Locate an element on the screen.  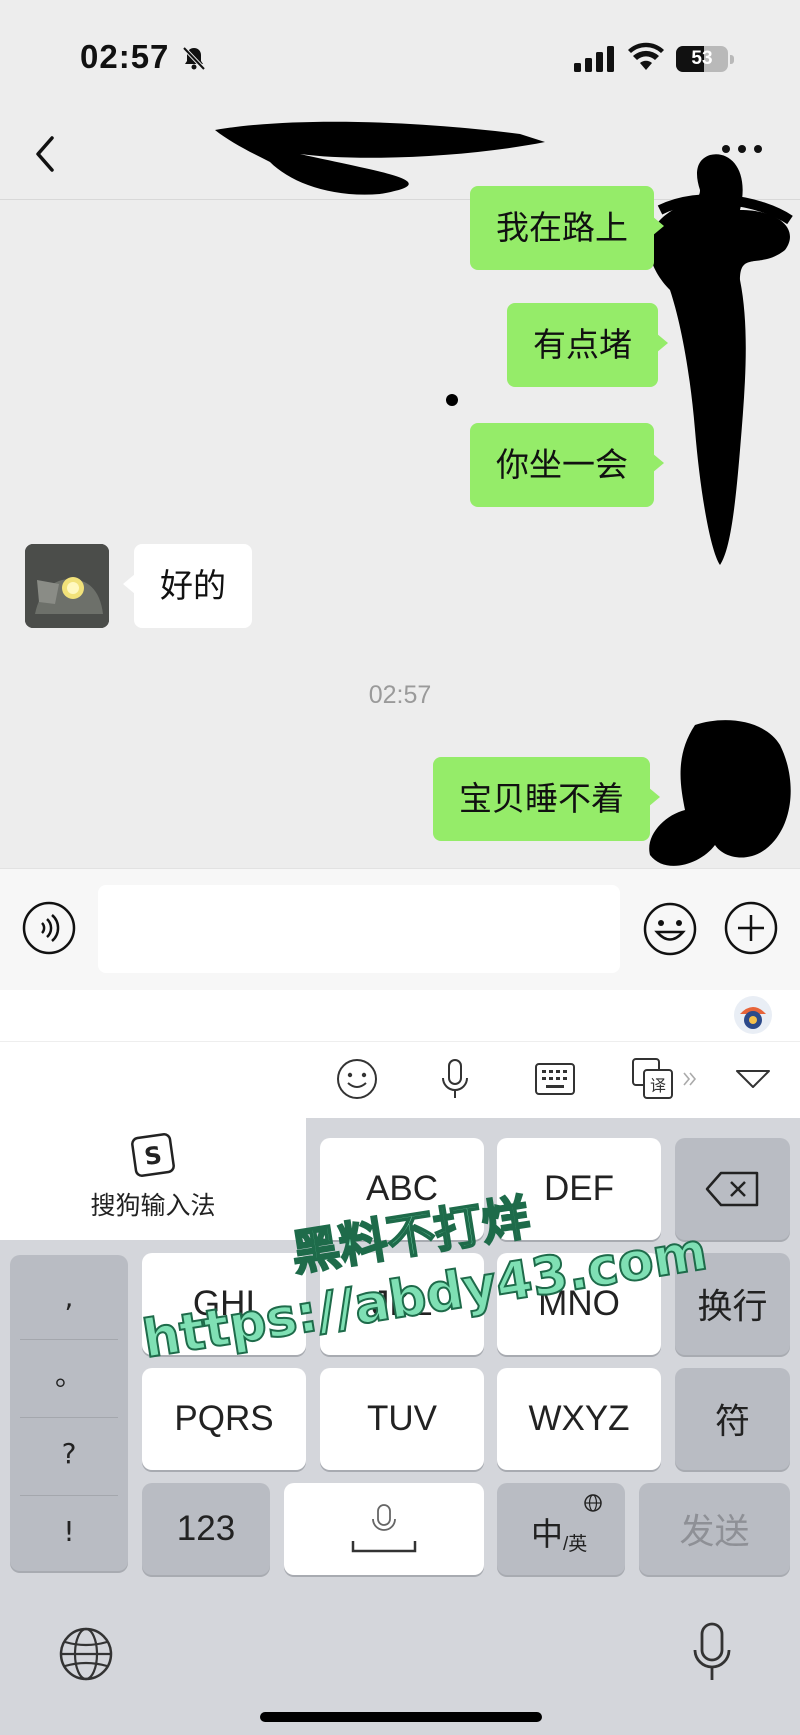
key-symbols: 符 is located at coordinates (732, 1419).